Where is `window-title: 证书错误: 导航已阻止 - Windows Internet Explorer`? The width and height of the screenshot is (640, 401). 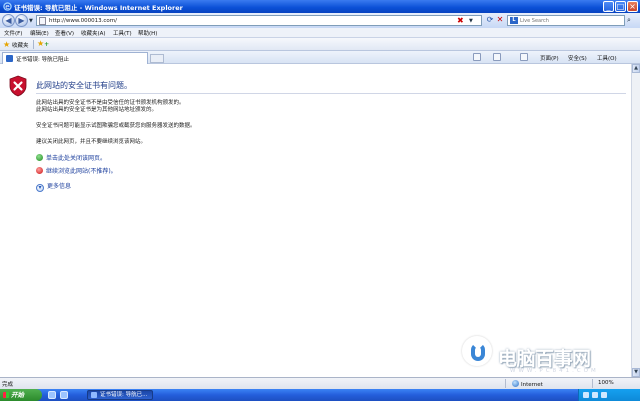
window-title: 证书错误: 导航已阻止 - Windows Internet Explorer is located at coordinates (98, 8).